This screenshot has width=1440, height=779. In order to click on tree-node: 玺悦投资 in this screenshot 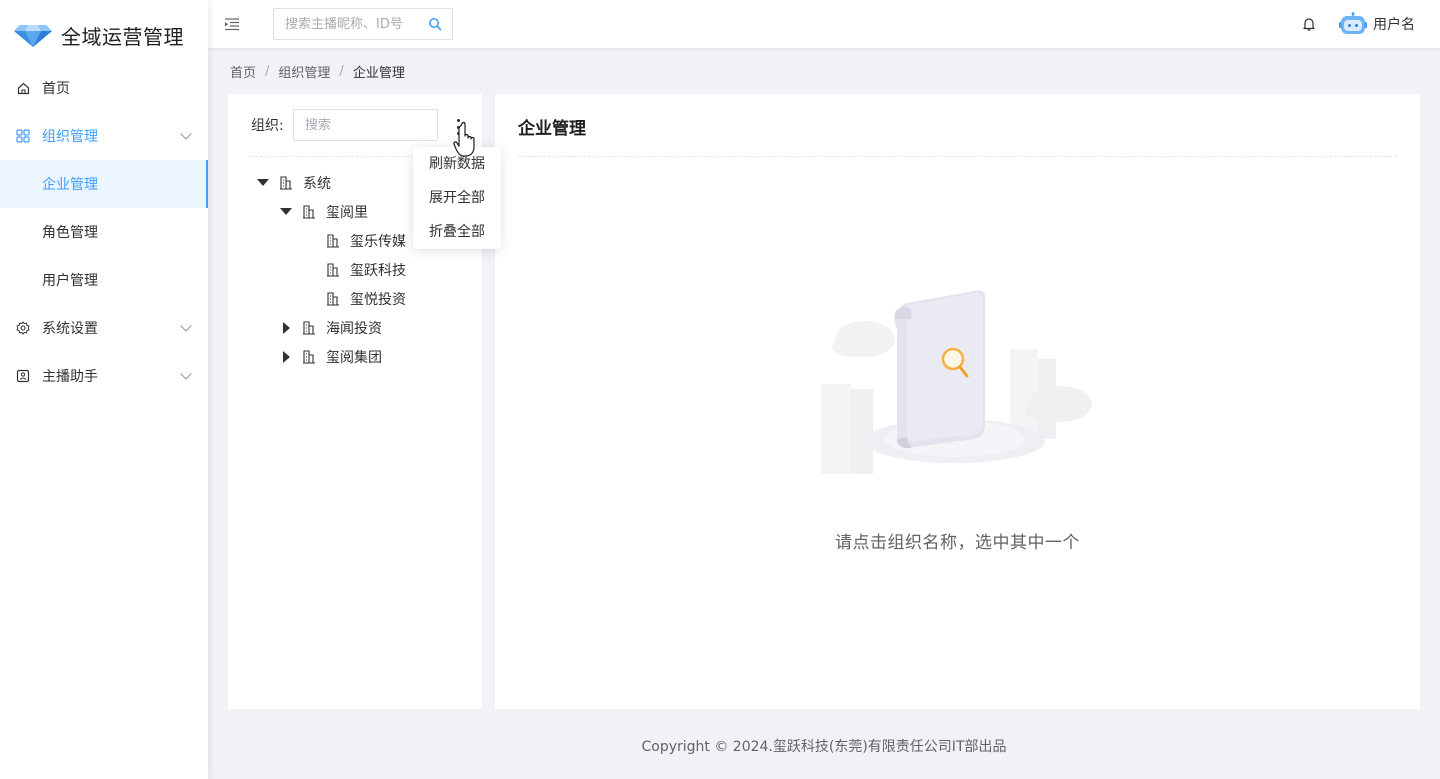, I will do `click(355, 298)`.